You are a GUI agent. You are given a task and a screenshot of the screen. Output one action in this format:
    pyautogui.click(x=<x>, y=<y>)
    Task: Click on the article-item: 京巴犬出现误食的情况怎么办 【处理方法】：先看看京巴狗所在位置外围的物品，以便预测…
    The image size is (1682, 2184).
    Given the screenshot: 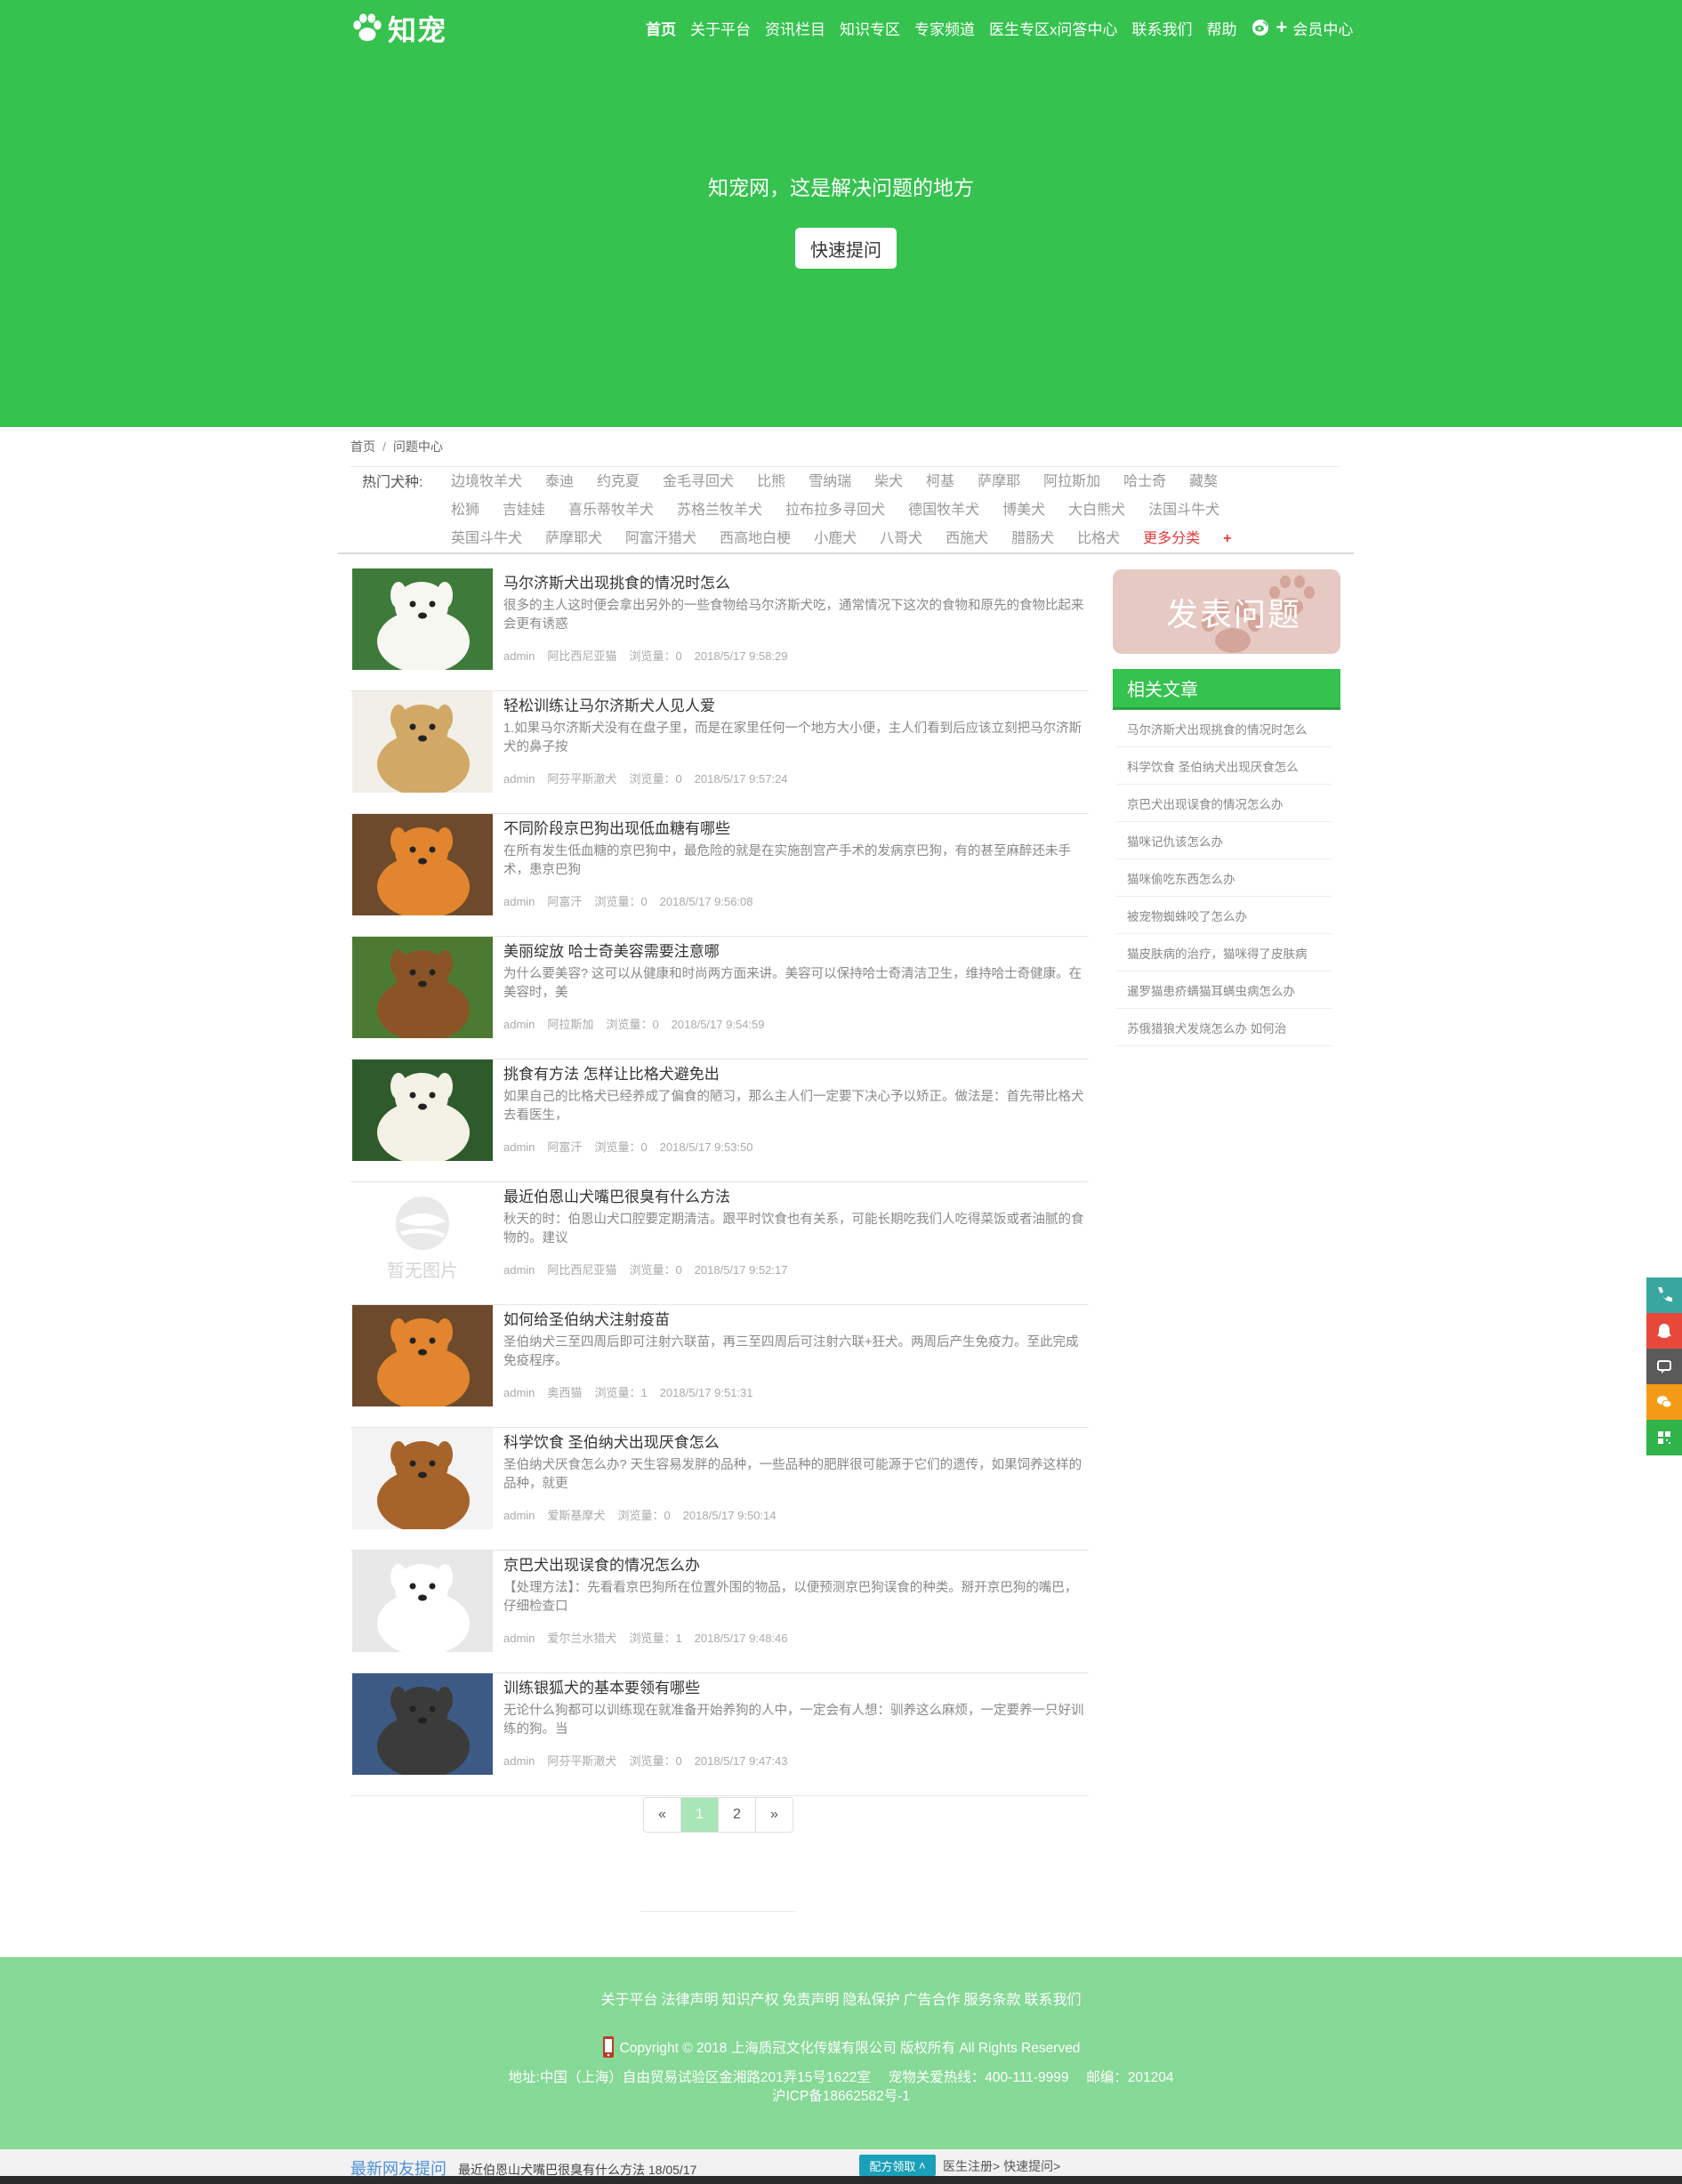 What is the action you would take?
    pyautogui.click(x=719, y=1612)
    